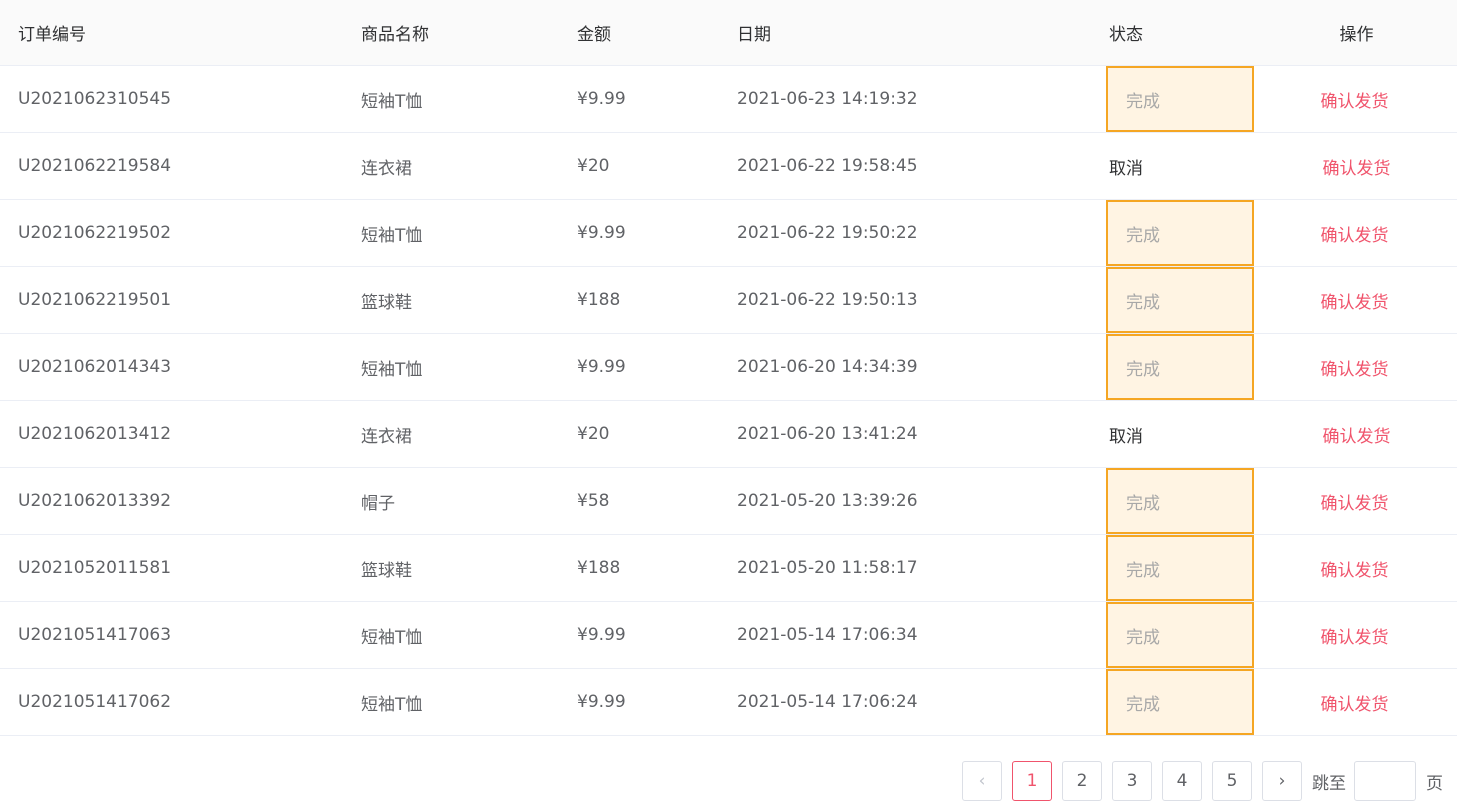 This screenshot has height=804, width=1462. What do you see at coordinates (95, 568) in the screenshot?
I see `order-id-cell: U2021052011581` at bounding box center [95, 568].